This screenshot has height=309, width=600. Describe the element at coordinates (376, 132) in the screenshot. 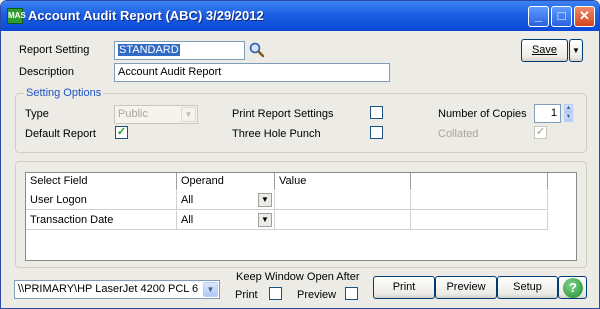

I see `three-hole-punch-checkbox` at that location.